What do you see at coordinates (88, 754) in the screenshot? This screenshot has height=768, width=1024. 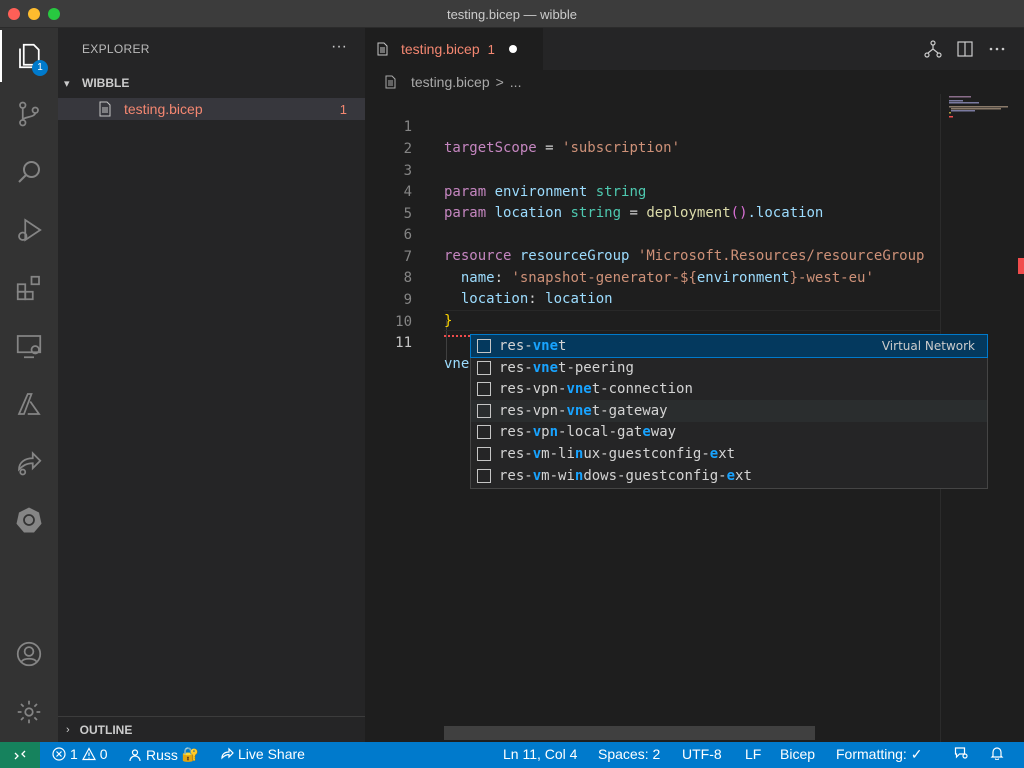 I see `warning-icon` at bounding box center [88, 754].